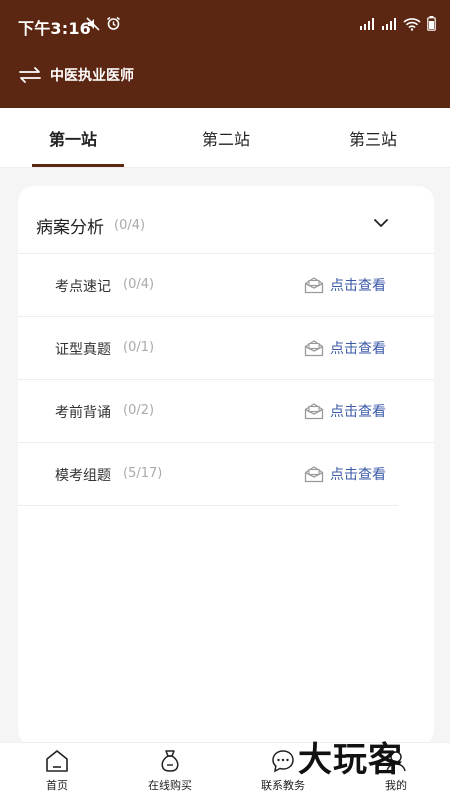  What do you see at coordinates (83, 287) in the screenshot?
I see `item-label: 考点速记` at bounding box center [83, 287].